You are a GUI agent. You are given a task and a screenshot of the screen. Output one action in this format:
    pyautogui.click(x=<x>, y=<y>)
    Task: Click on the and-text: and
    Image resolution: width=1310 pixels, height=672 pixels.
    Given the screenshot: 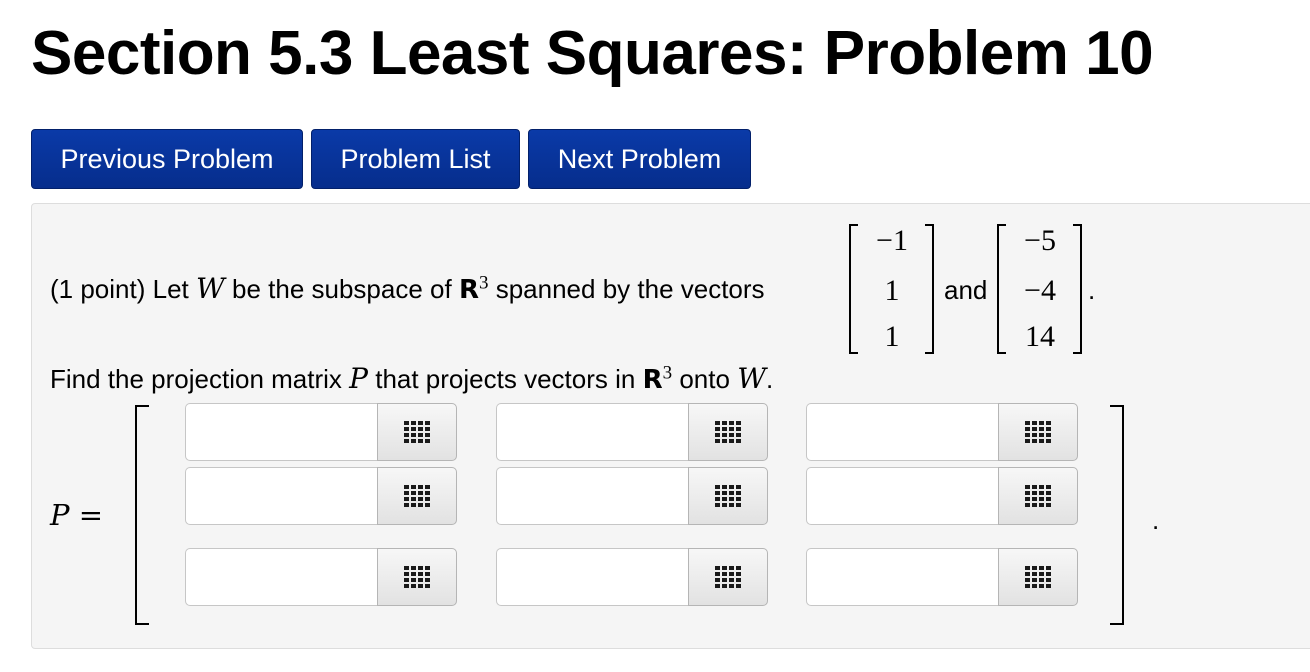 What is the action you would take?
    pyautogui.click(x=966, y=290)
    